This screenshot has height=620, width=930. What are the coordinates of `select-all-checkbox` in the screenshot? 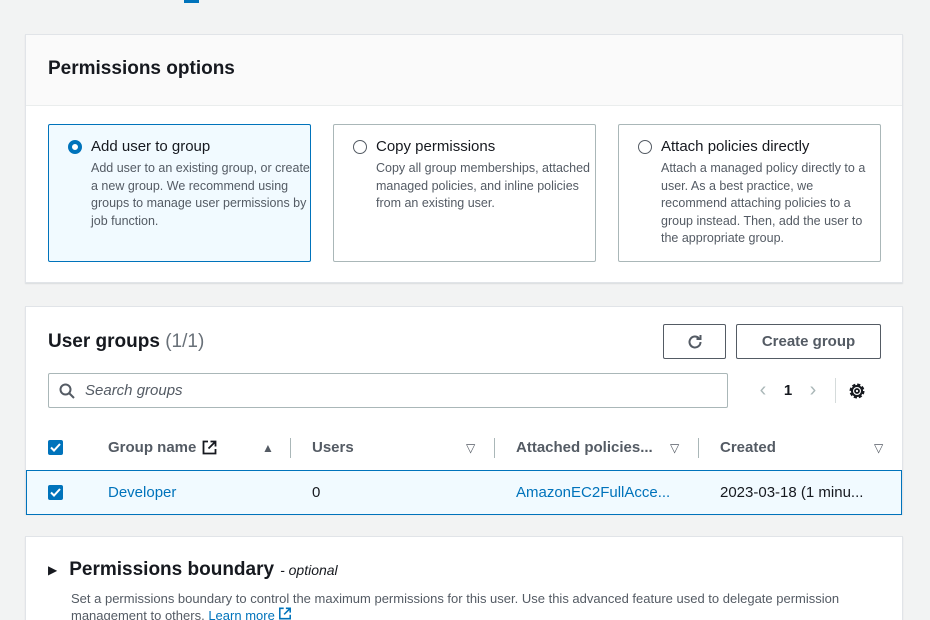 It's located at (55, 447).